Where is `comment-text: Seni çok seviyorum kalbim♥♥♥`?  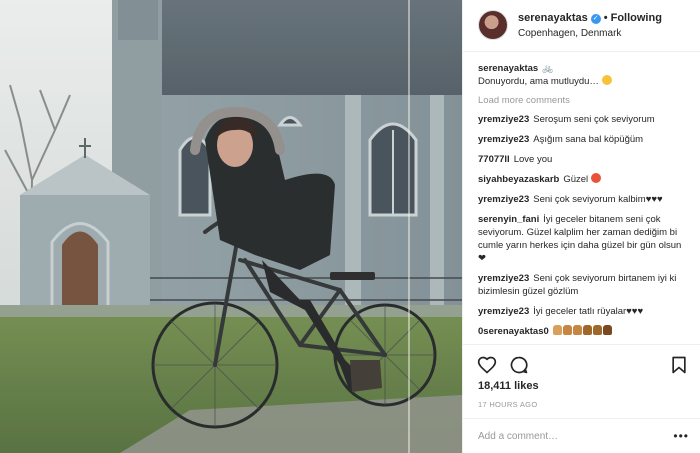
comment-text: Seni çok seviyorum kalbim♥♥♥ is located at coordinates (598, 199).